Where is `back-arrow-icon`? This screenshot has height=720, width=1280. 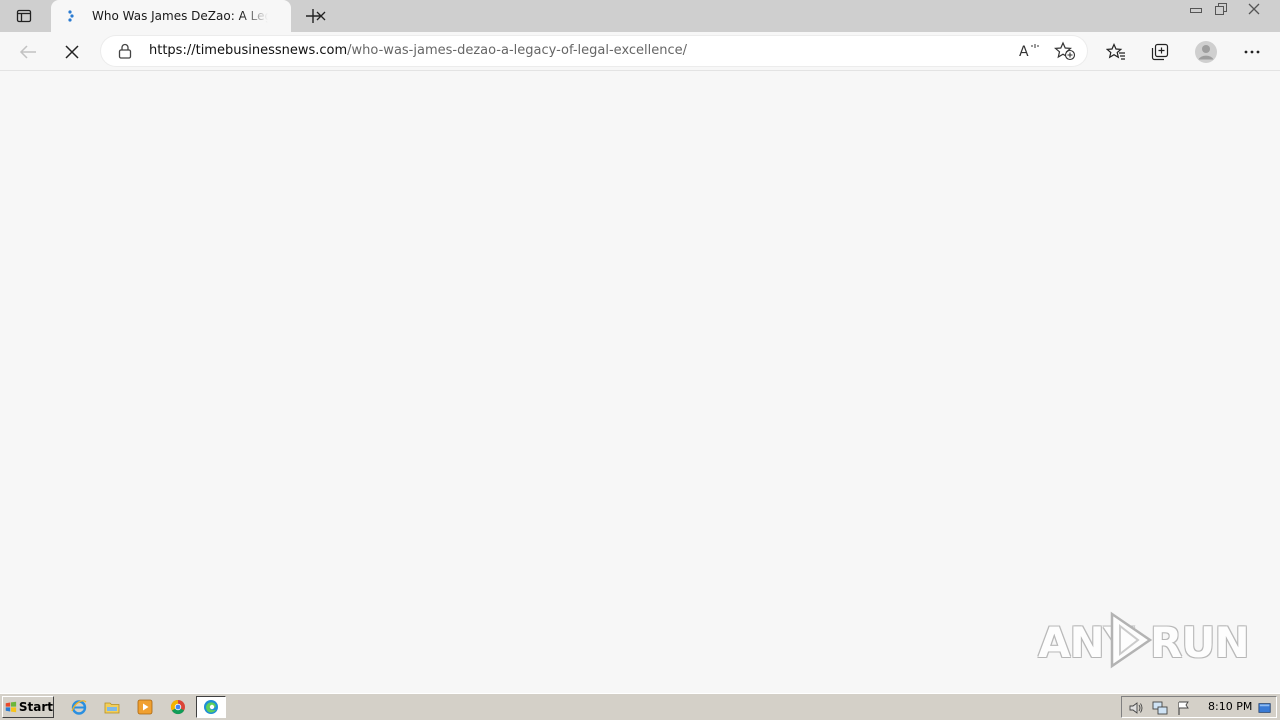
back-arrow-icon is located at coordinates (27, 52).